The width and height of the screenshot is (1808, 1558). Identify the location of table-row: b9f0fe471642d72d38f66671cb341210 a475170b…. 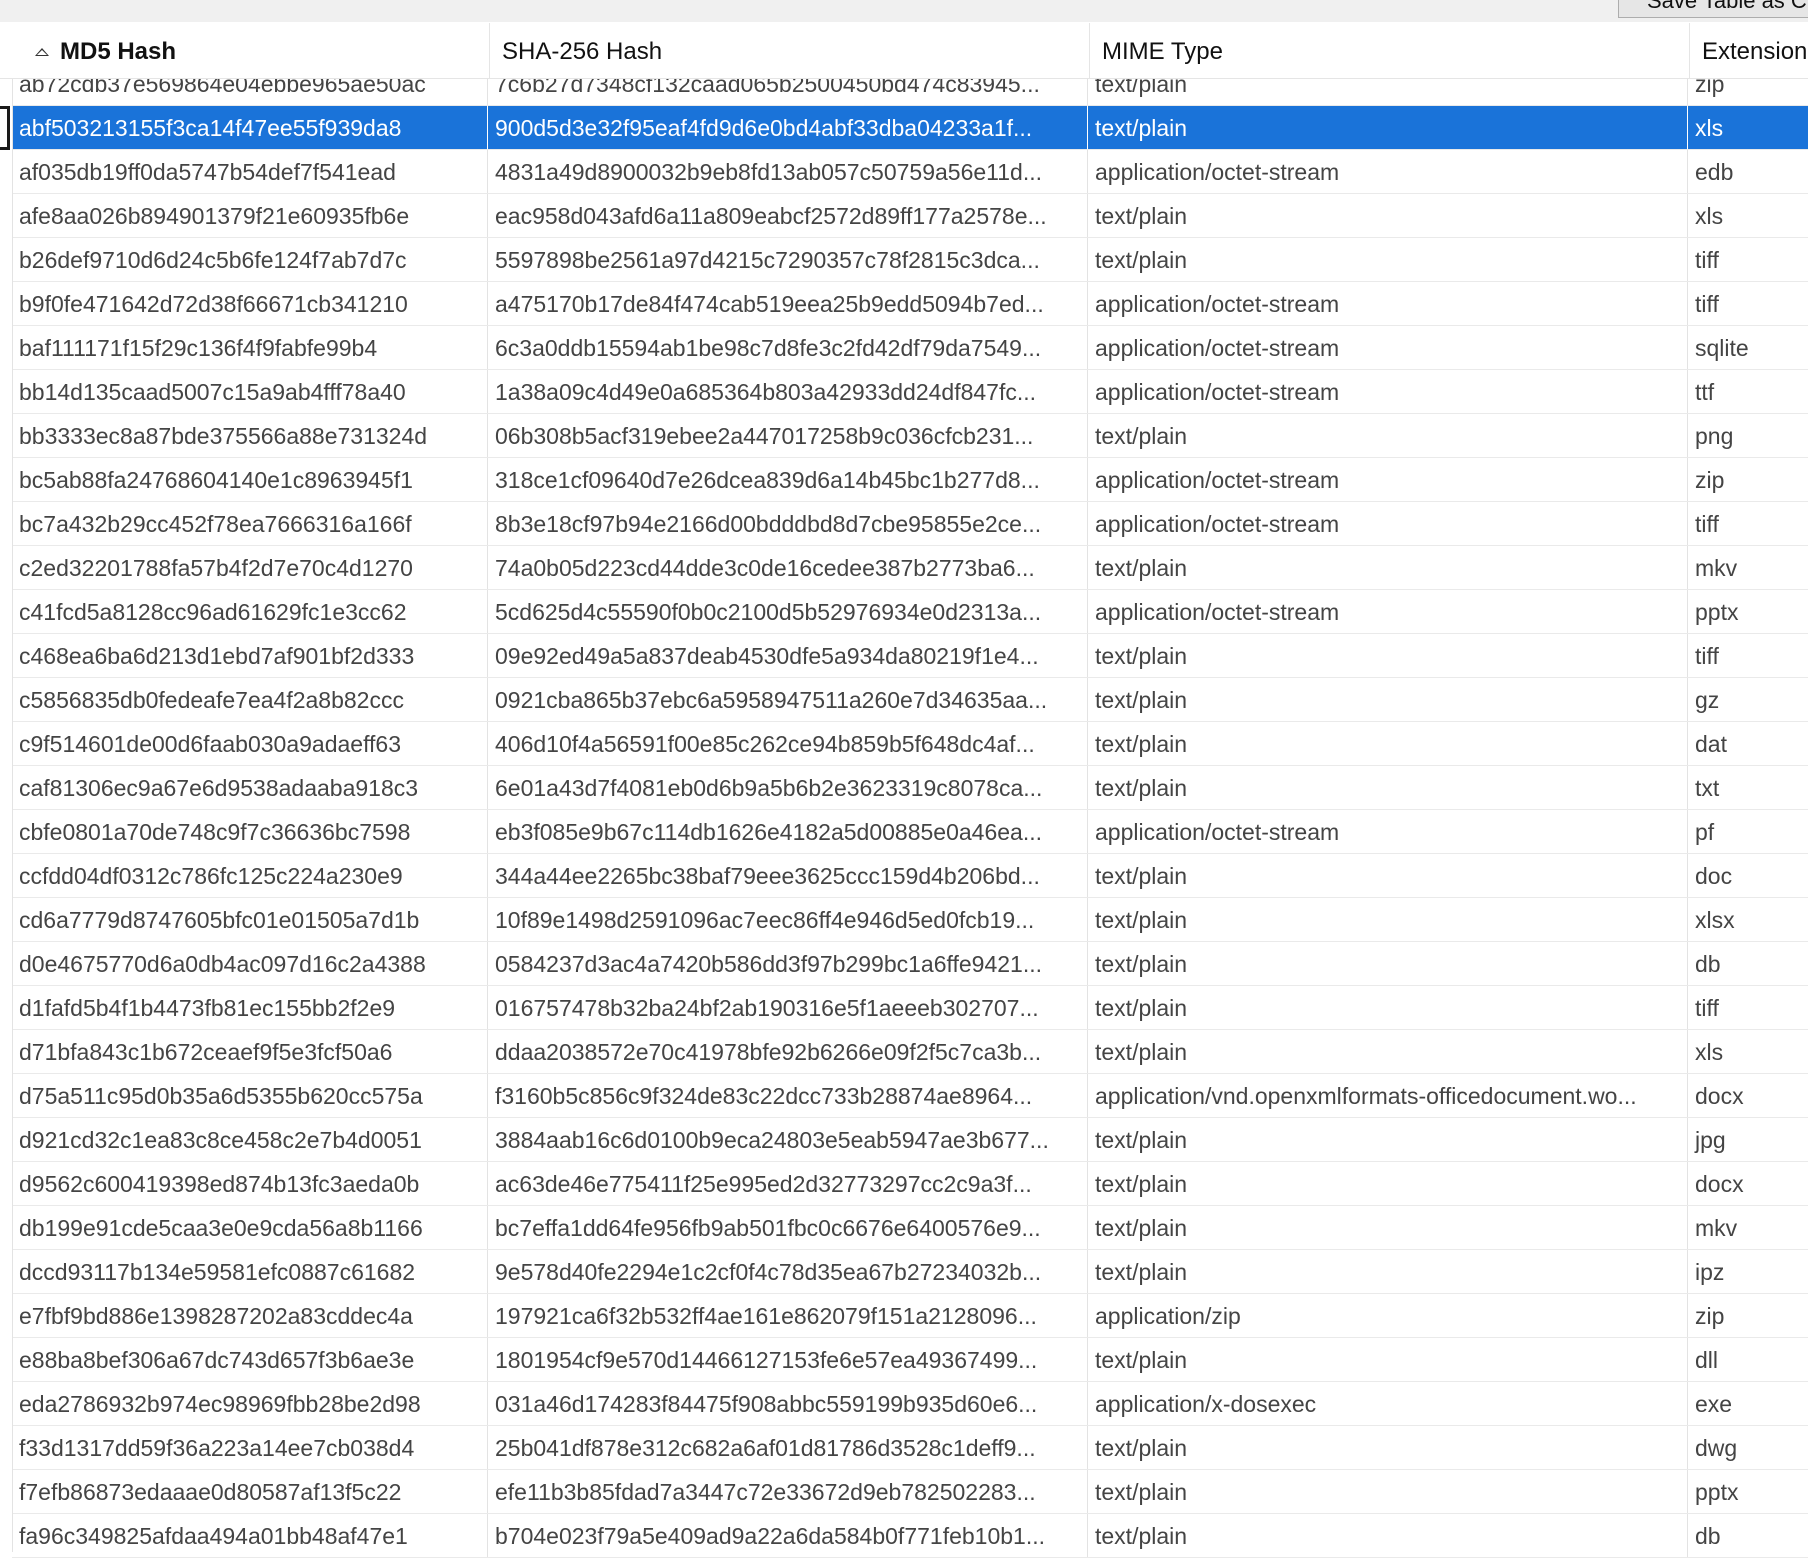
(910, 304).